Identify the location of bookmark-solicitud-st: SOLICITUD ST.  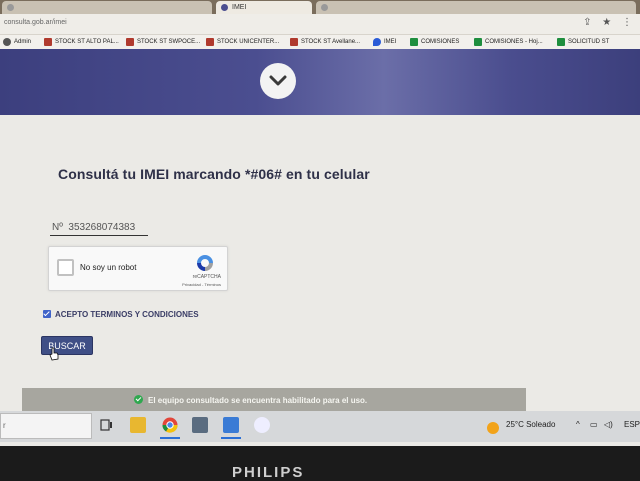
(583, 42).